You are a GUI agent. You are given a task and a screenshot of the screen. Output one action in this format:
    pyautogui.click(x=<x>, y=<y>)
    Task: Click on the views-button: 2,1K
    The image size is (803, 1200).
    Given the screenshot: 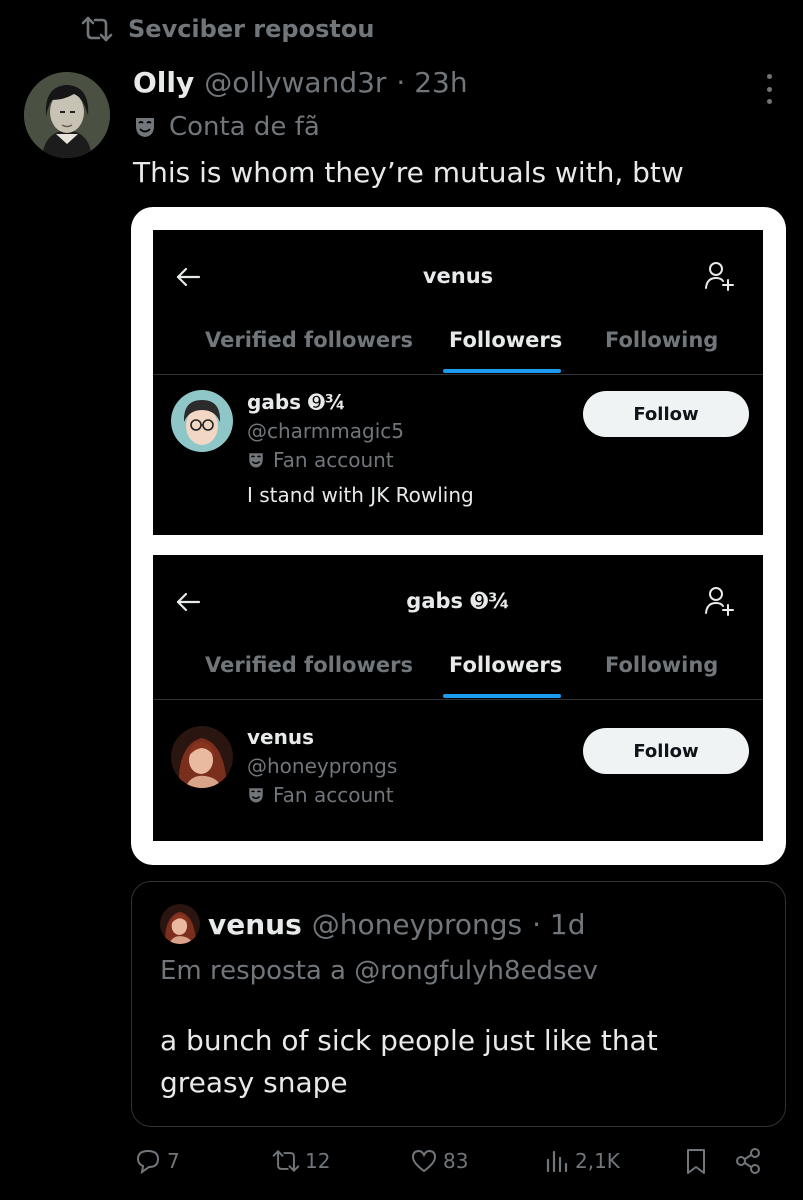 What is the action you would take?
    pyautogui.click(x=580, y=1161)
    